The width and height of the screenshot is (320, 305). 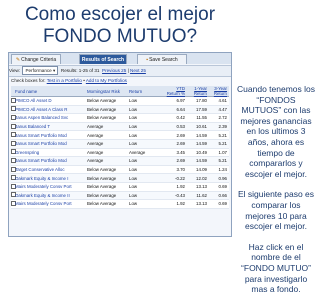 What do you see at coordinates (180, 170) in the screenshot?
I see `ytd-cell: 3.70` at bounding box center [180, 170].